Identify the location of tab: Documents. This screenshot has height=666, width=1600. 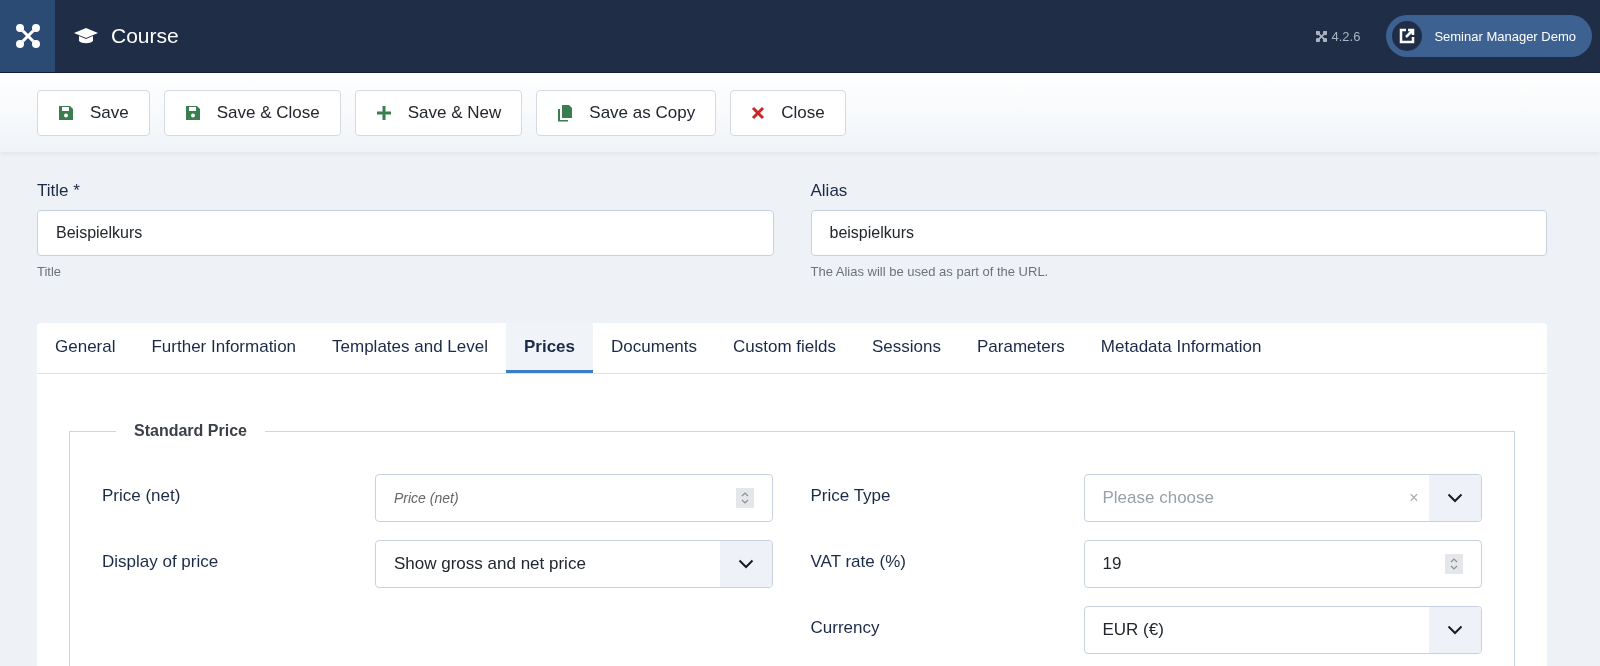
(654, 348).